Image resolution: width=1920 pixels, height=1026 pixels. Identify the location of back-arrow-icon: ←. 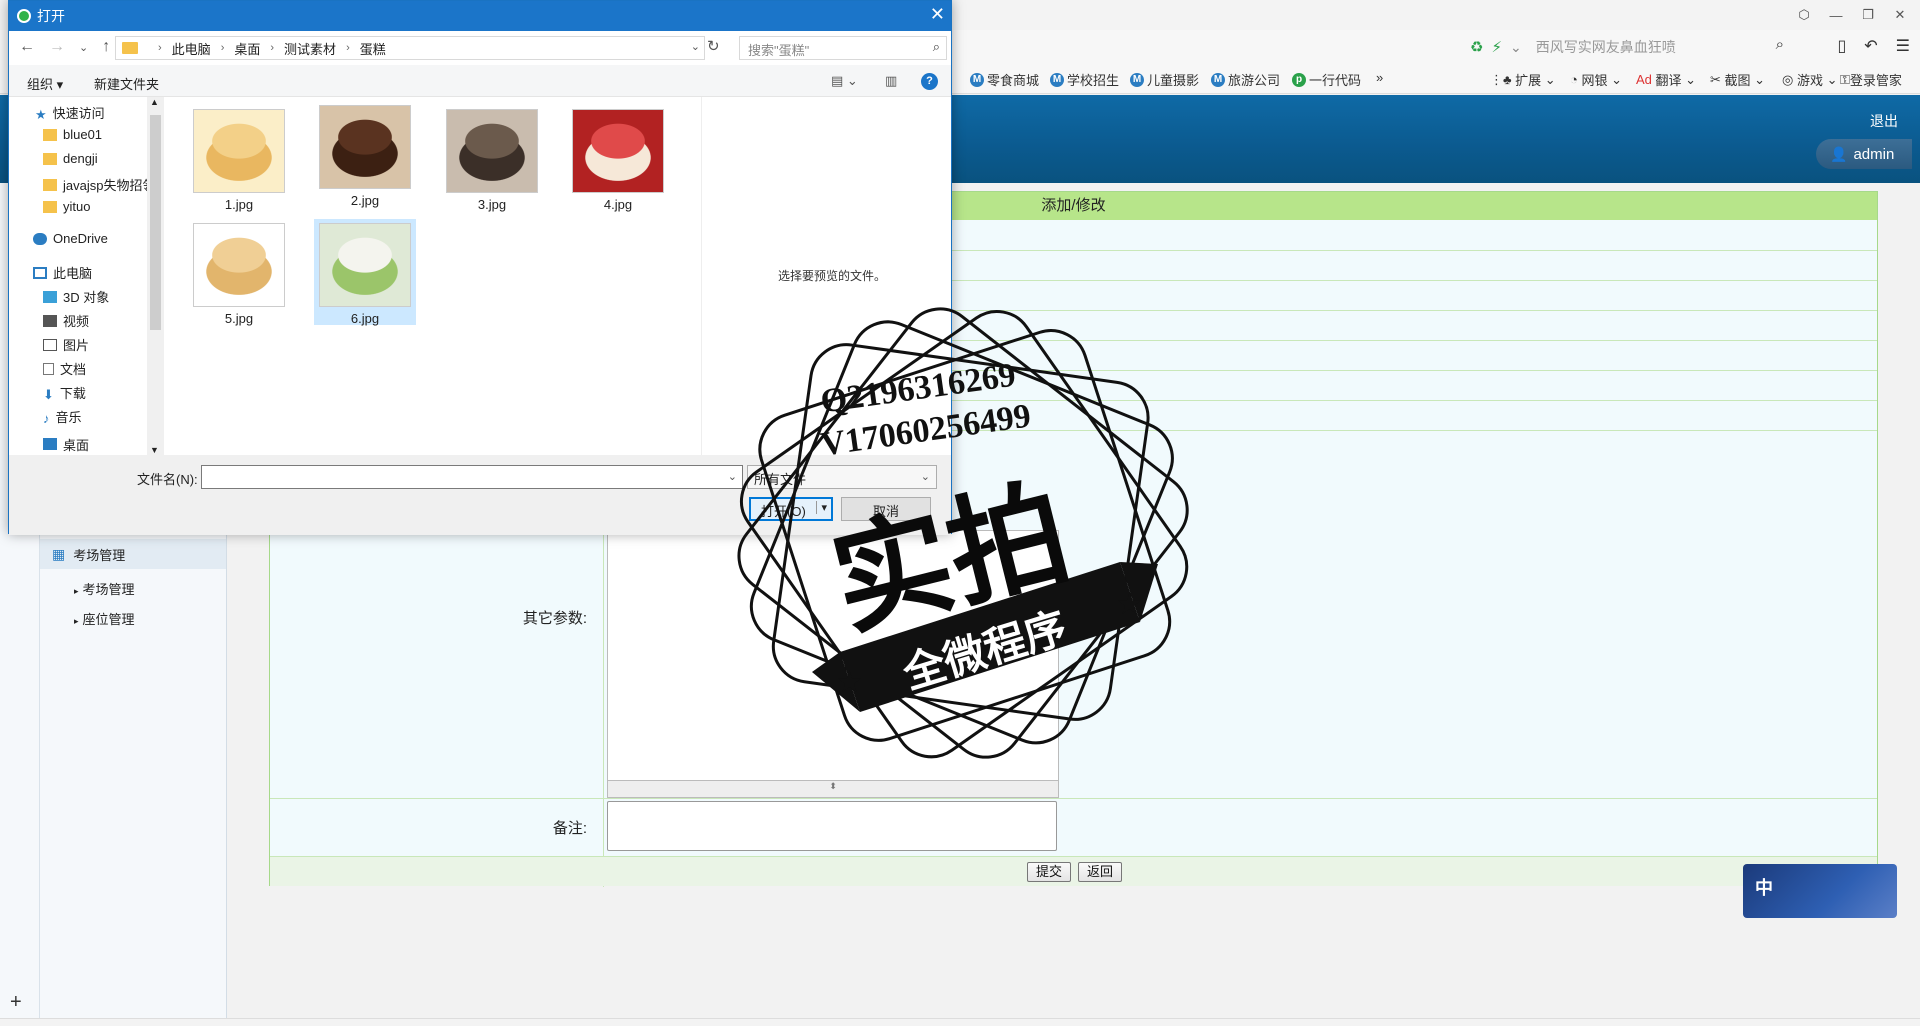
(27, 47).